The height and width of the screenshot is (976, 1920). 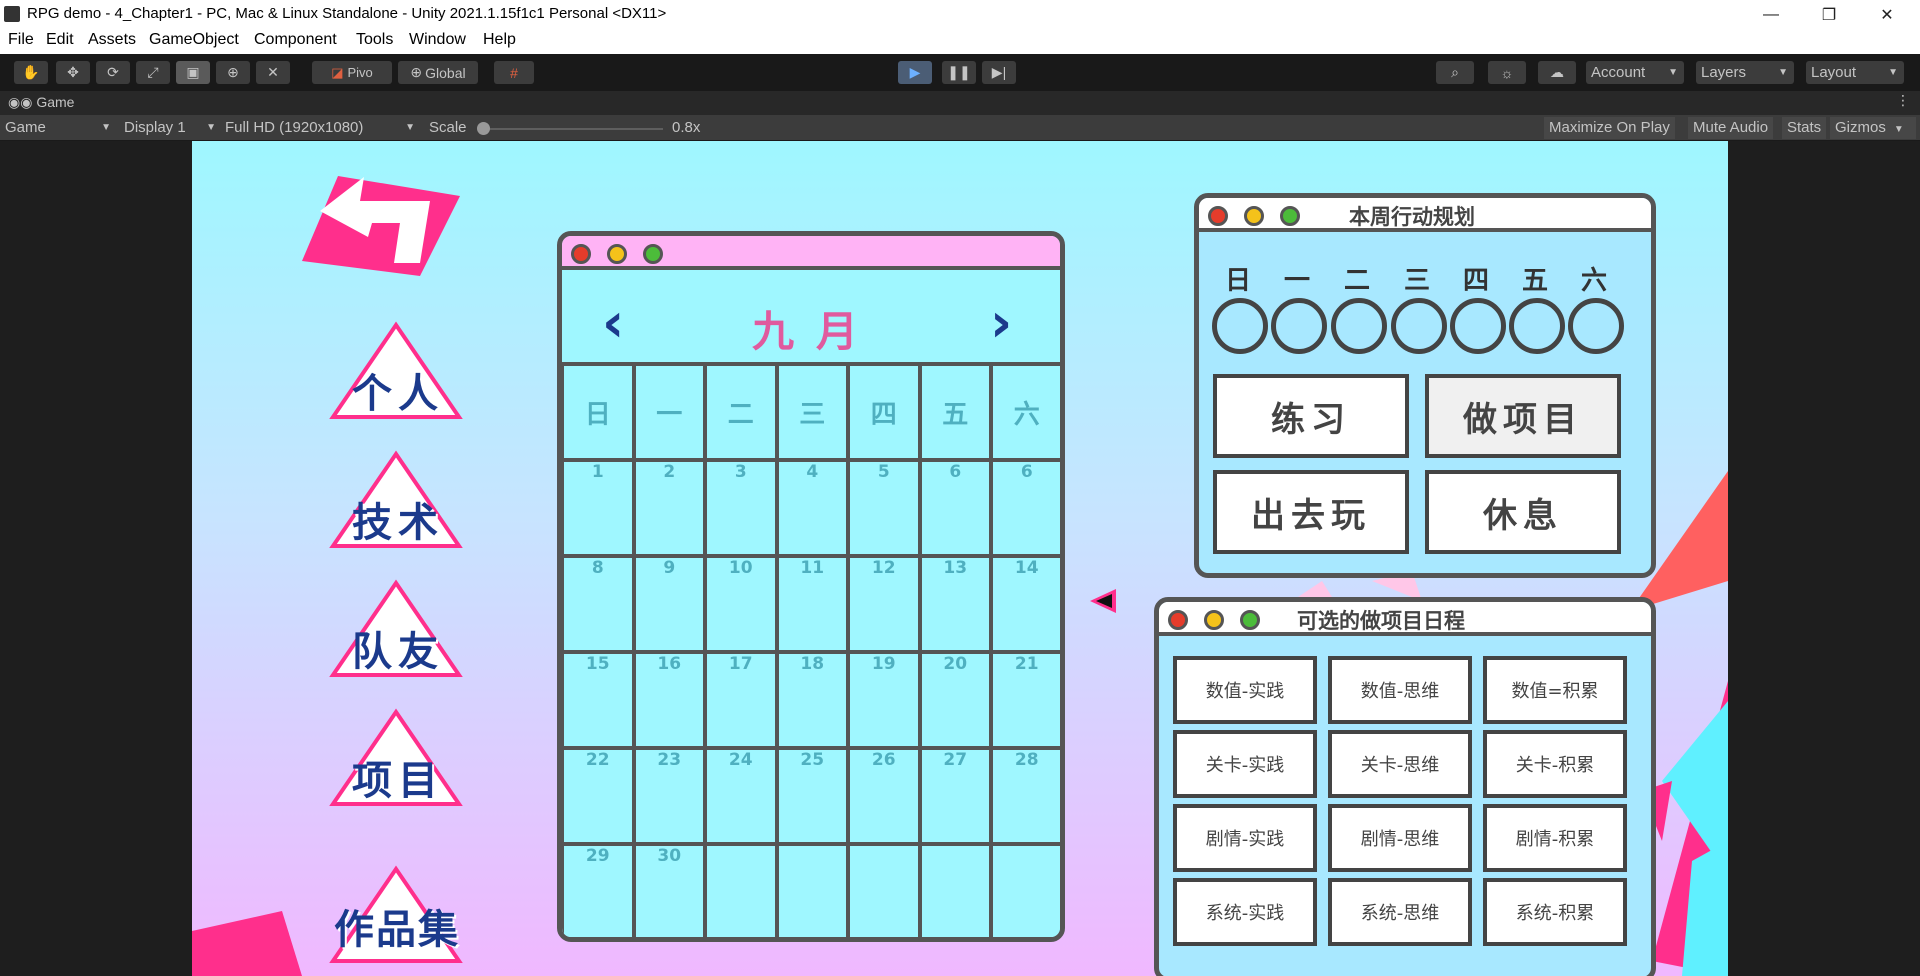 What do you see at coordinates (398, 777) in the screenshot?
I see `nav-item-projects: 项目` at bounding box center [398, 777].